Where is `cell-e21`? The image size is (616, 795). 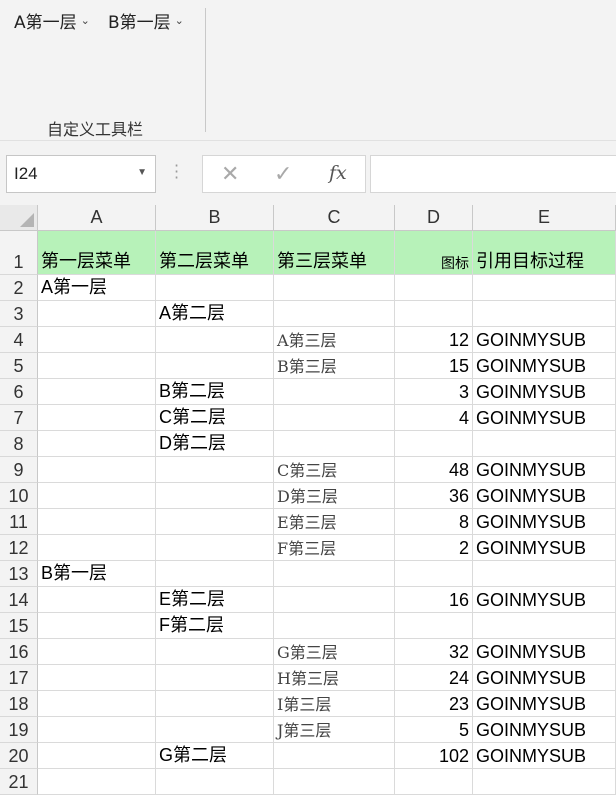
cell-e21 is located at coordinates (544, 782).